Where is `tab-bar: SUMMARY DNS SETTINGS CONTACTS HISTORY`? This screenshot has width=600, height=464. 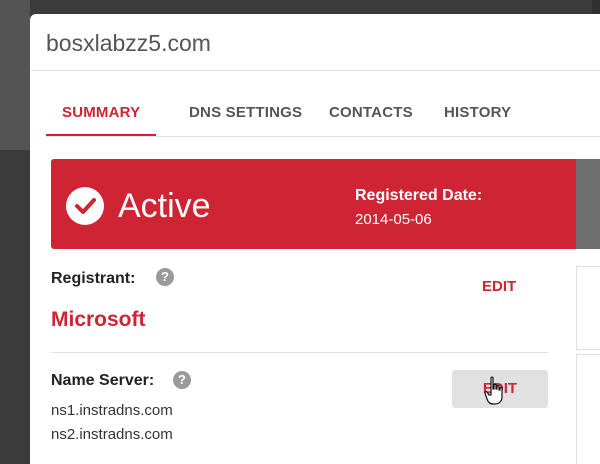 tab-bar: SUMMARY DNS SETTINGS CONTACTS HISTORY is located at coordinates (323, 120).